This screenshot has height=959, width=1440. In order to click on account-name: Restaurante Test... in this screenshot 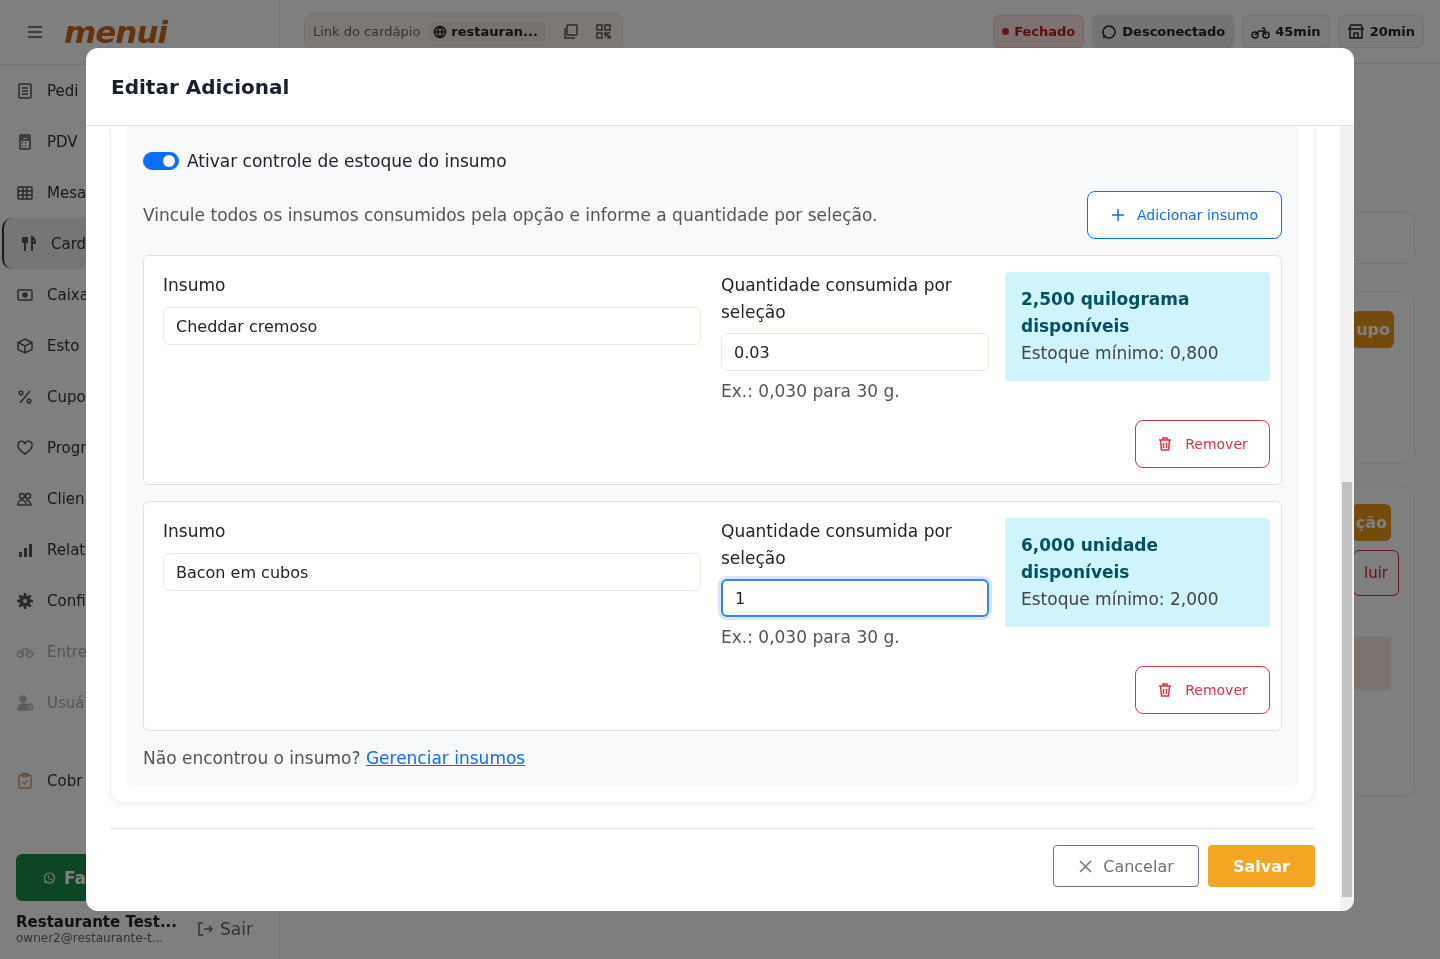, I will do `click(96, 922)`.